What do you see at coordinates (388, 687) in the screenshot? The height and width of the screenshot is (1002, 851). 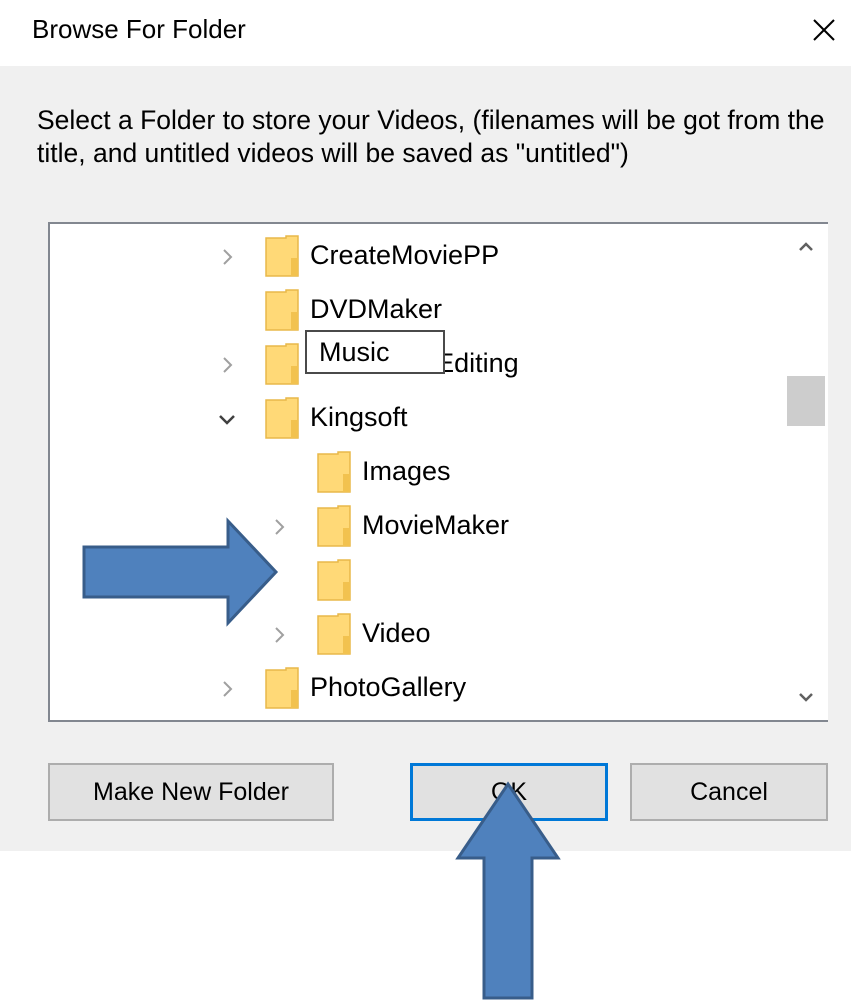 I see `tree-node-label: PhotoGallery` at bounding box center [388, 687].